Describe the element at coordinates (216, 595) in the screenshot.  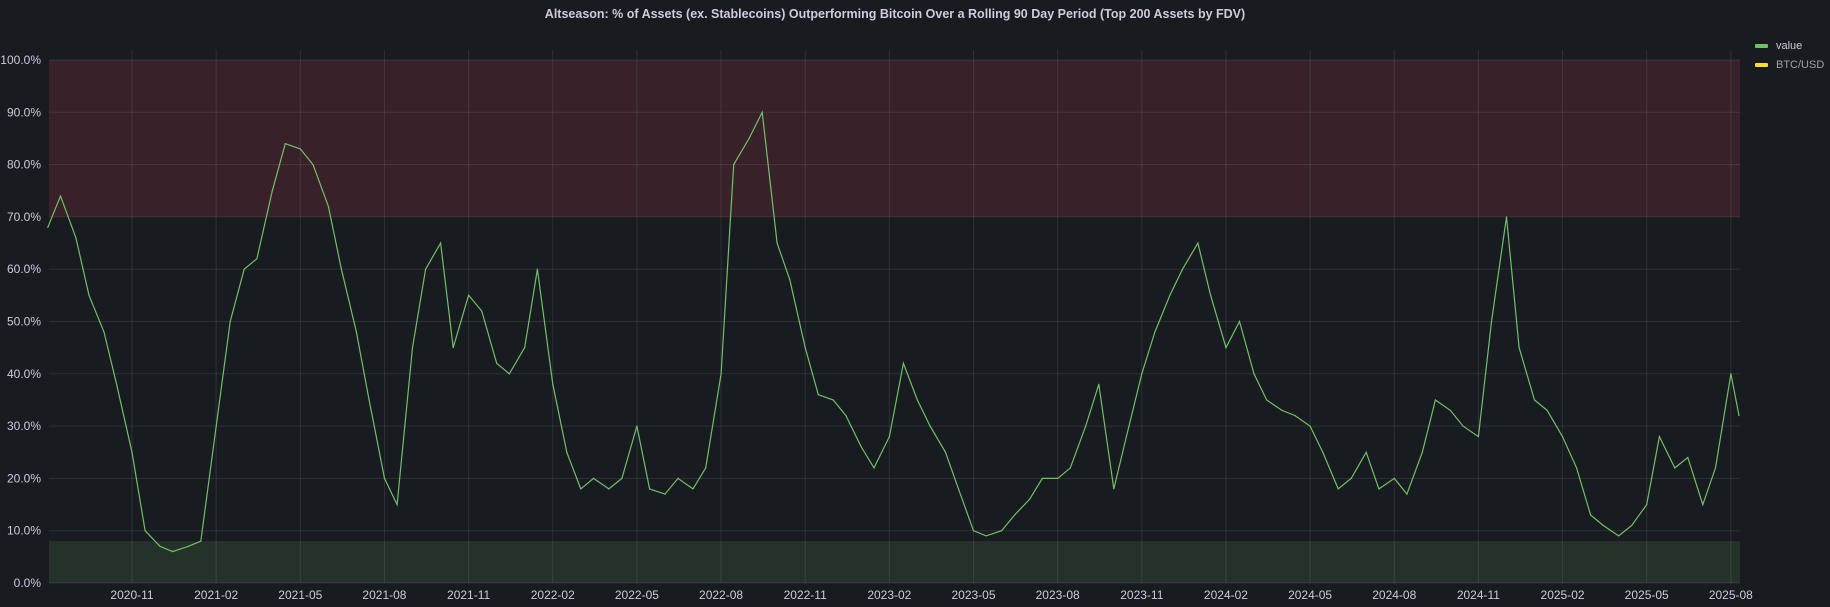
I see `x-tick-label: 2021-02` at that location.